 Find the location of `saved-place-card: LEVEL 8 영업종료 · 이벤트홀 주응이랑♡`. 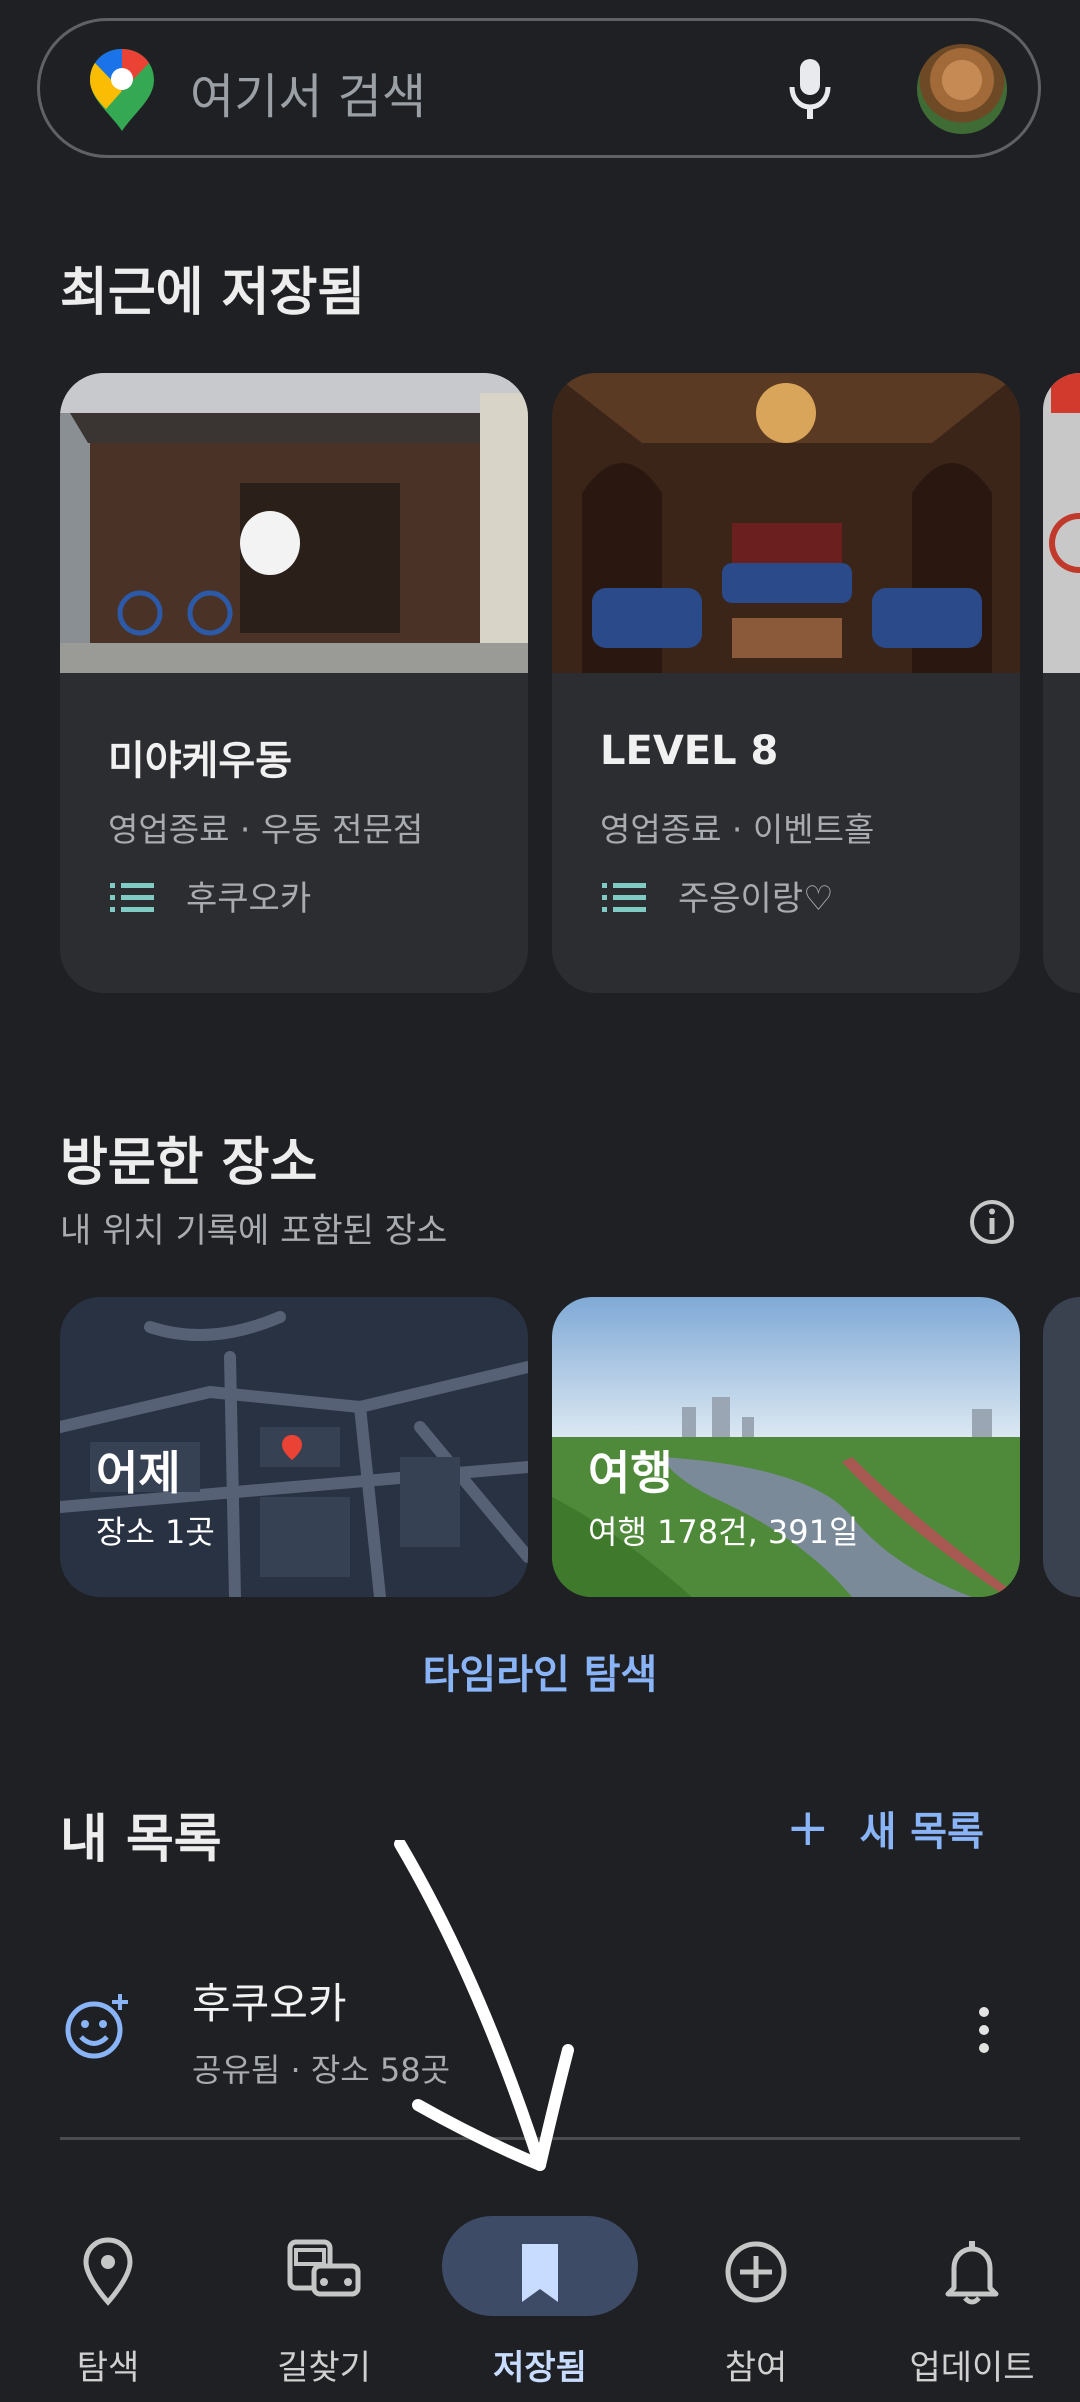

saved-place-card: LEVEL 8 영업종료 · 이벤트홀 주응이랑♡ is located at coordinates (786, 683).